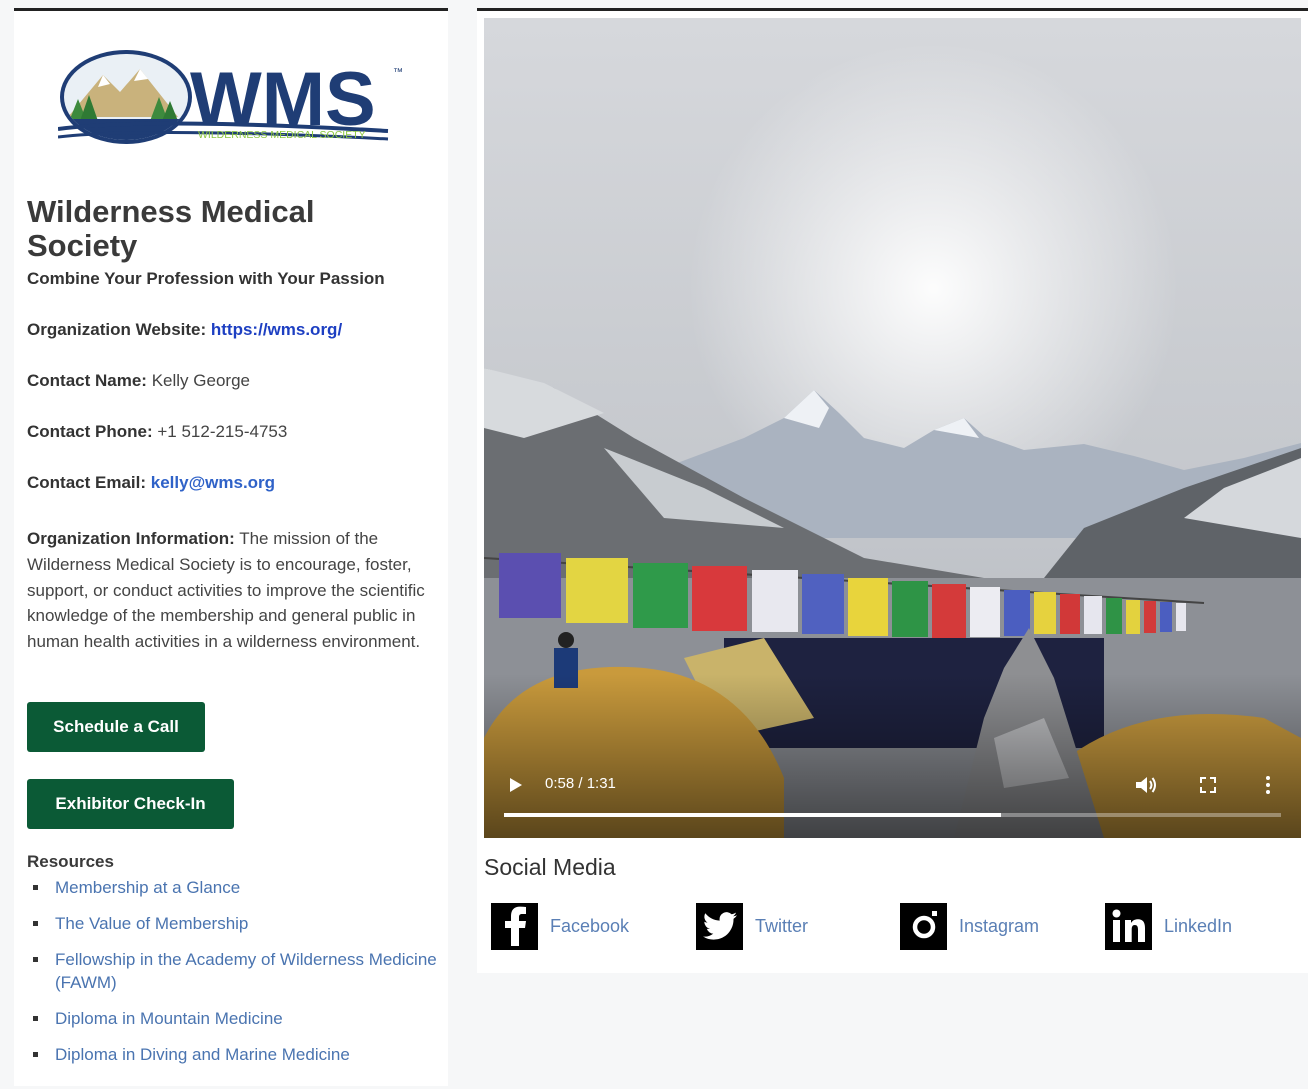  Describe the element at coordinates (514, 926) in the screenshot. I see `facebook-icon` at that location.